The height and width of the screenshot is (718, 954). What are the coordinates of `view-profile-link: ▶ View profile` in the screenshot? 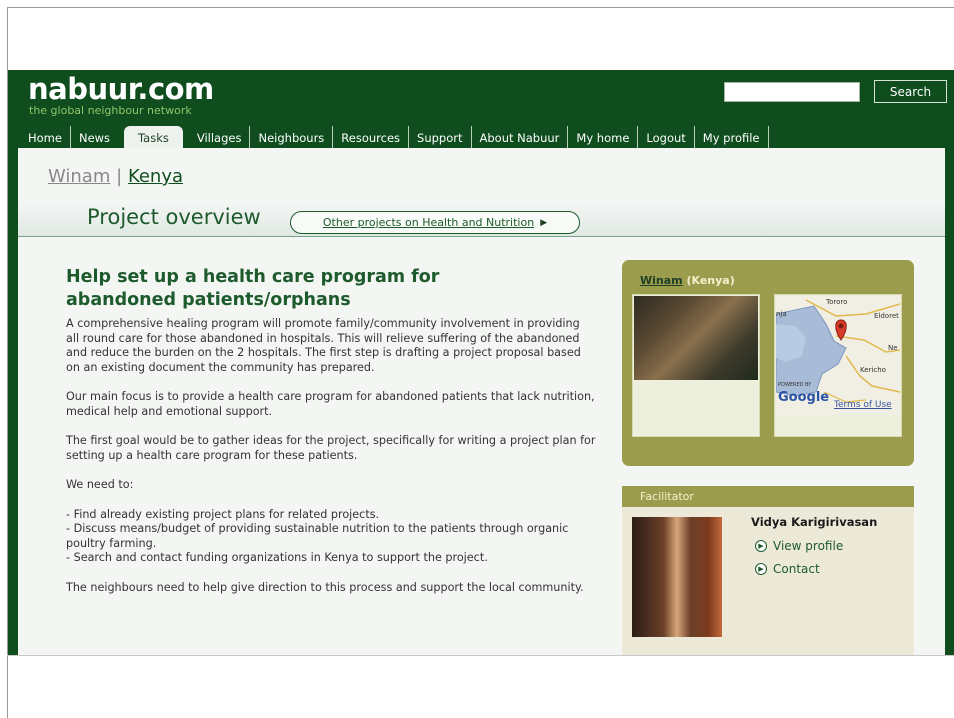 It's located at (799, 546).